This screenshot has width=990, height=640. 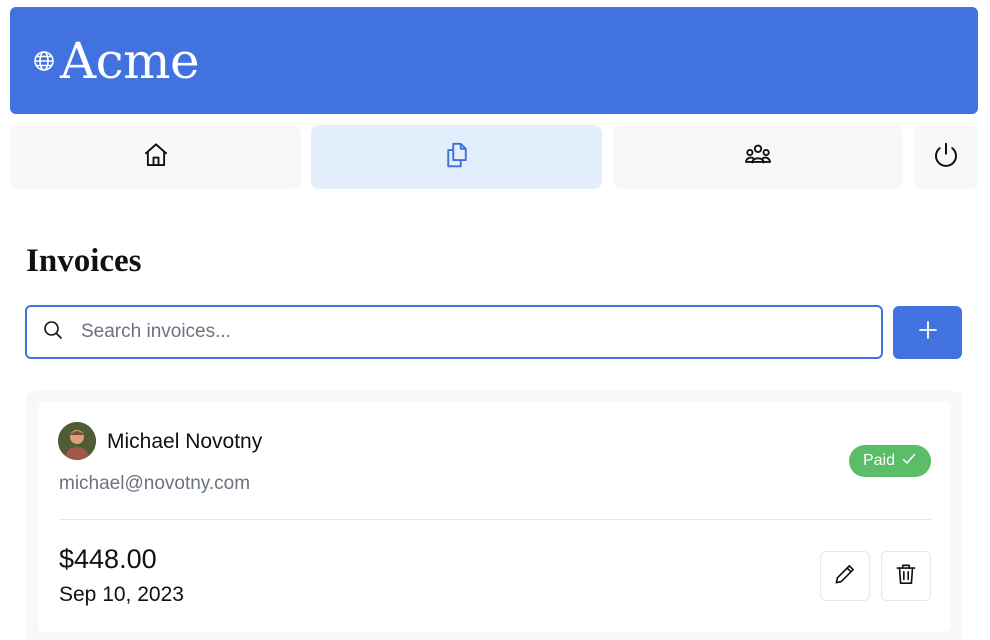 I want to click on page-title: Invoices, so click(x=84, y=261).